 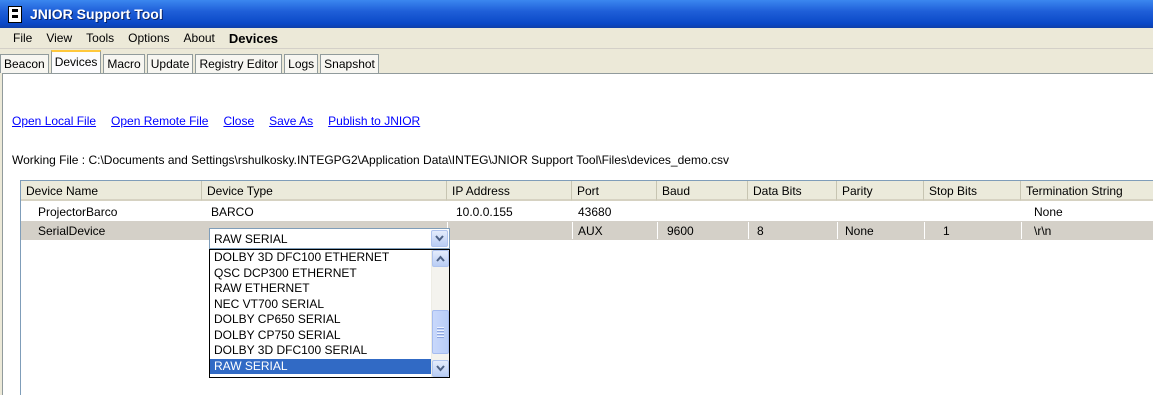 What do you see at coordinates (792, 191) in the screenshot?
I see `column-header-data-bits: Data Bits` at bounding box center [792, 191].